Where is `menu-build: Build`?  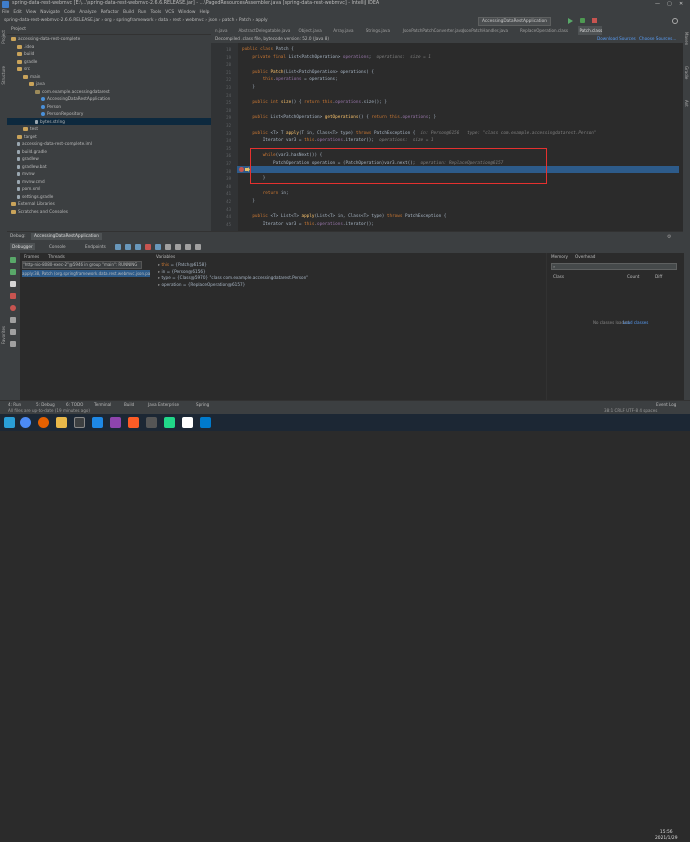 menu-build: Build is located at coordinates (128, 12).